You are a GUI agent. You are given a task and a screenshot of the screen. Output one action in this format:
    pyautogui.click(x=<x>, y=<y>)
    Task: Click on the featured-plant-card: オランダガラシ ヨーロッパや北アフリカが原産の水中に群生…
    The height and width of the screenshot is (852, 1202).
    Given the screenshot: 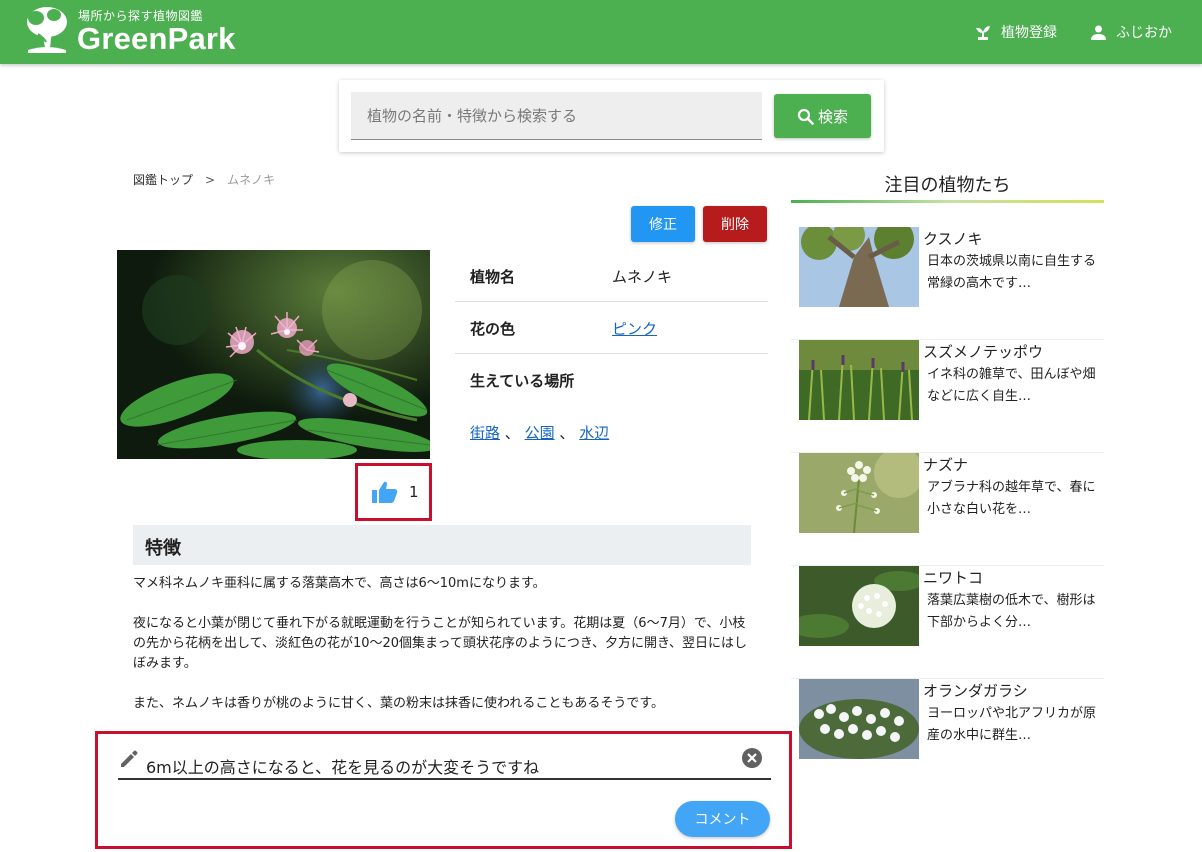 What is the action you would take?
    pyautogui.click(x=947, y=735)
    